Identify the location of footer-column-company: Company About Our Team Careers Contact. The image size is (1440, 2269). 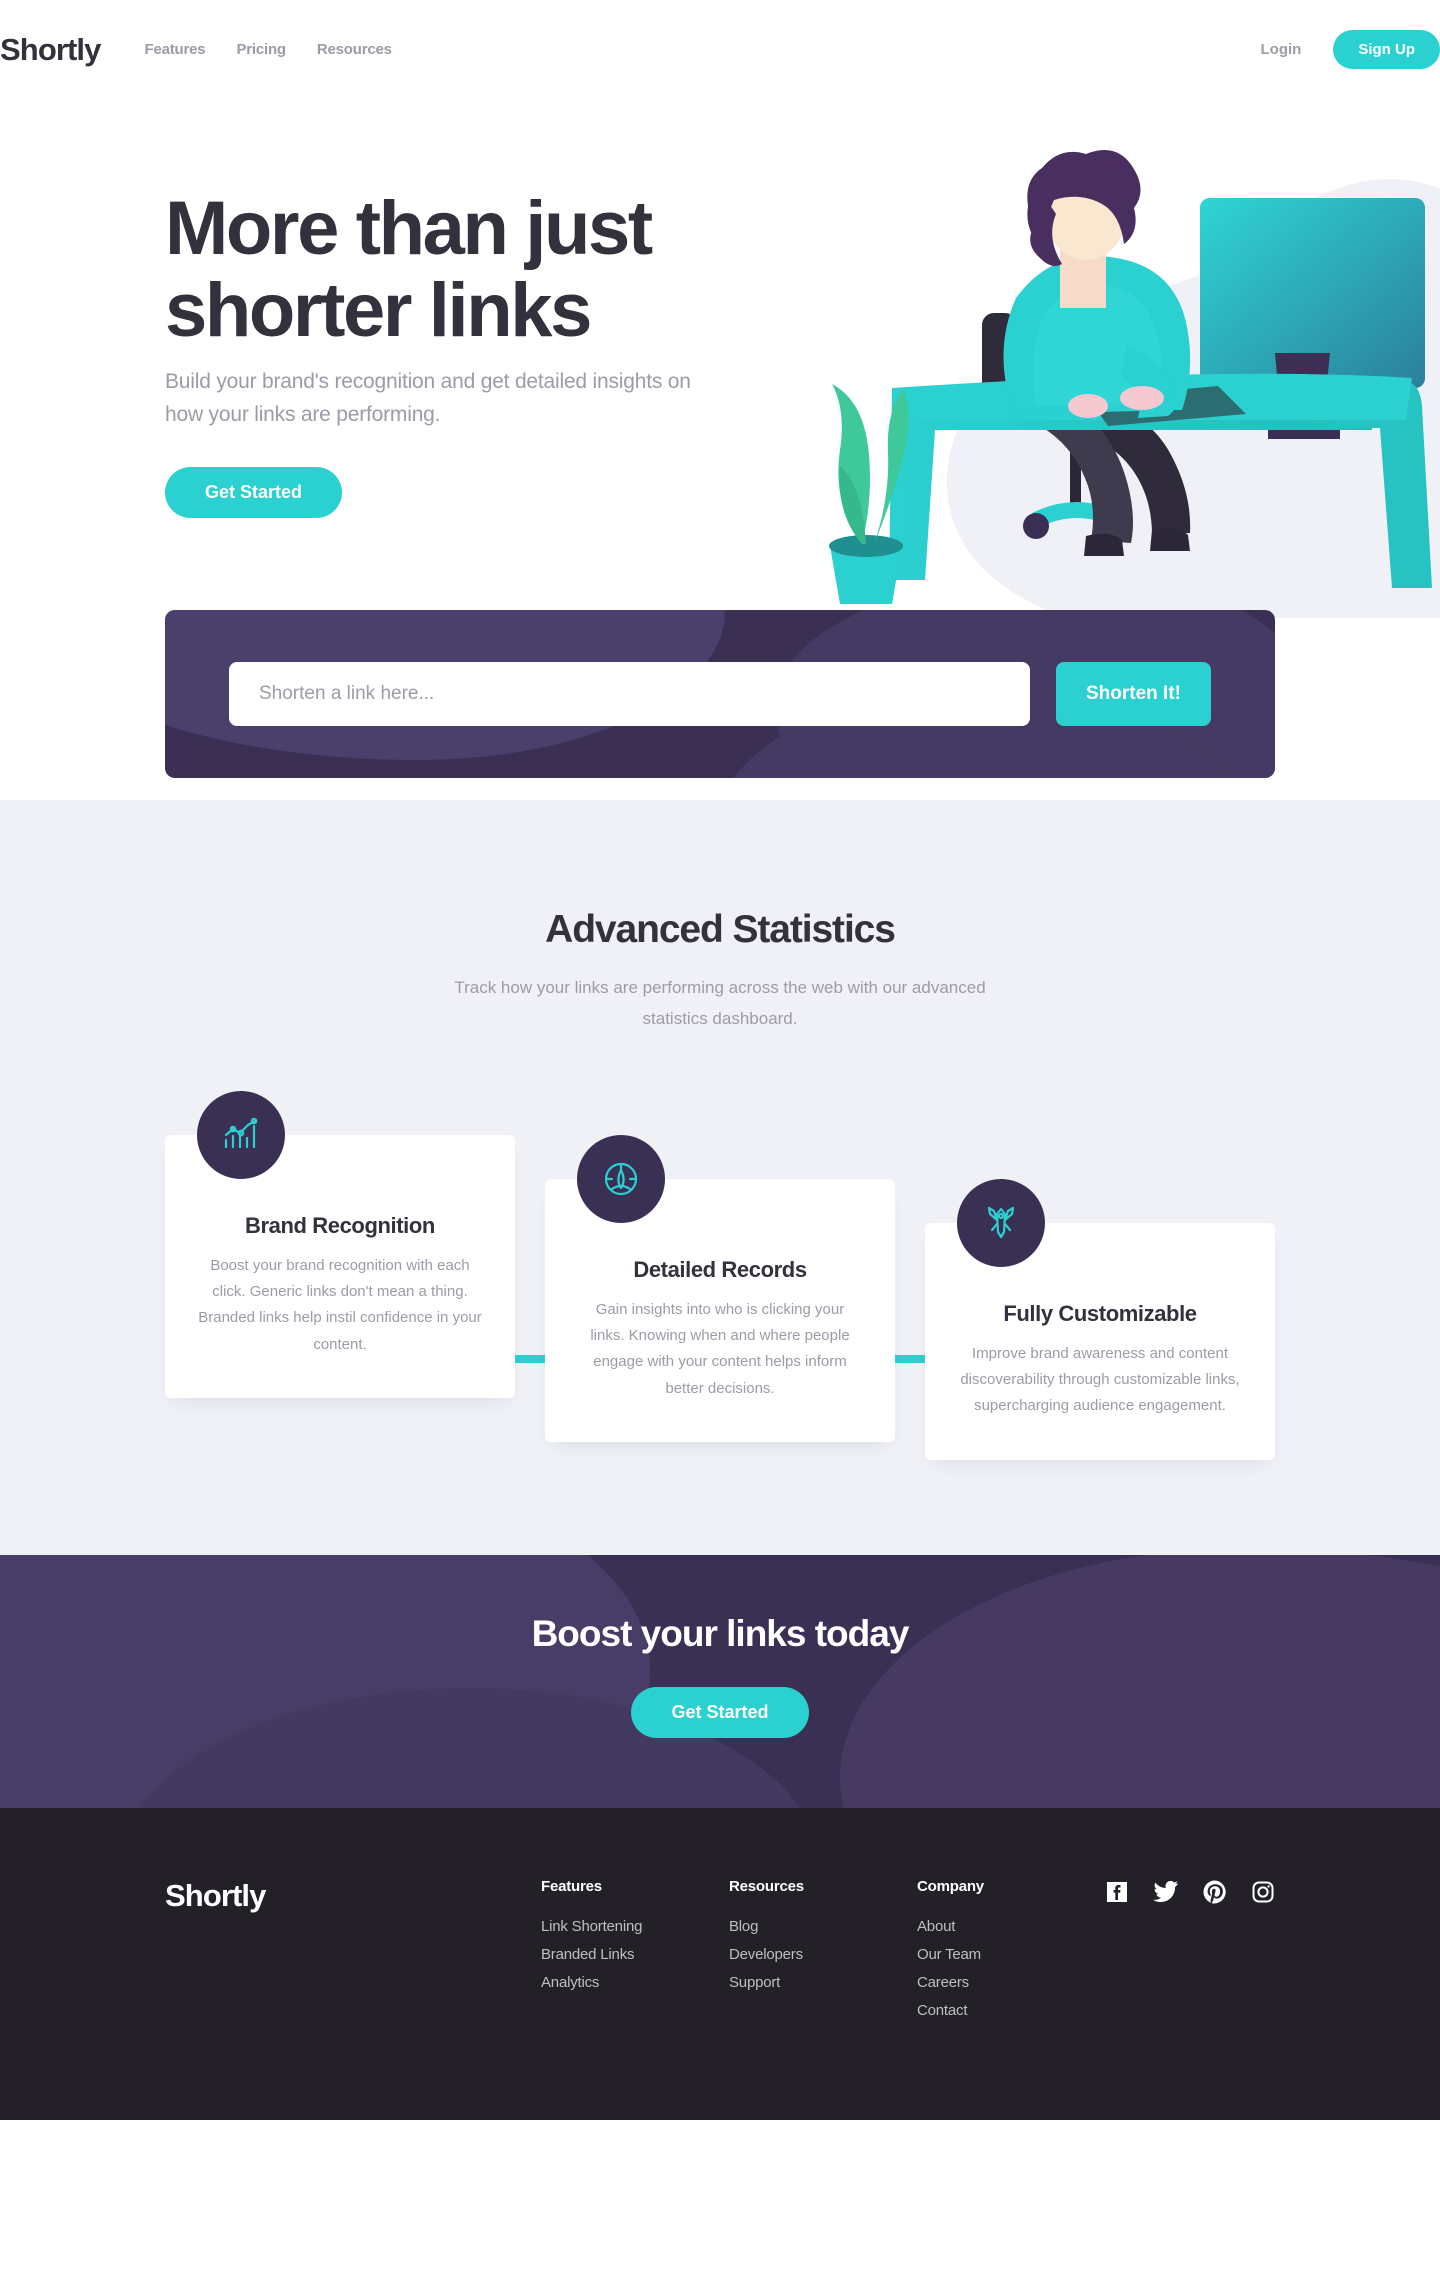
(1011, 1954).